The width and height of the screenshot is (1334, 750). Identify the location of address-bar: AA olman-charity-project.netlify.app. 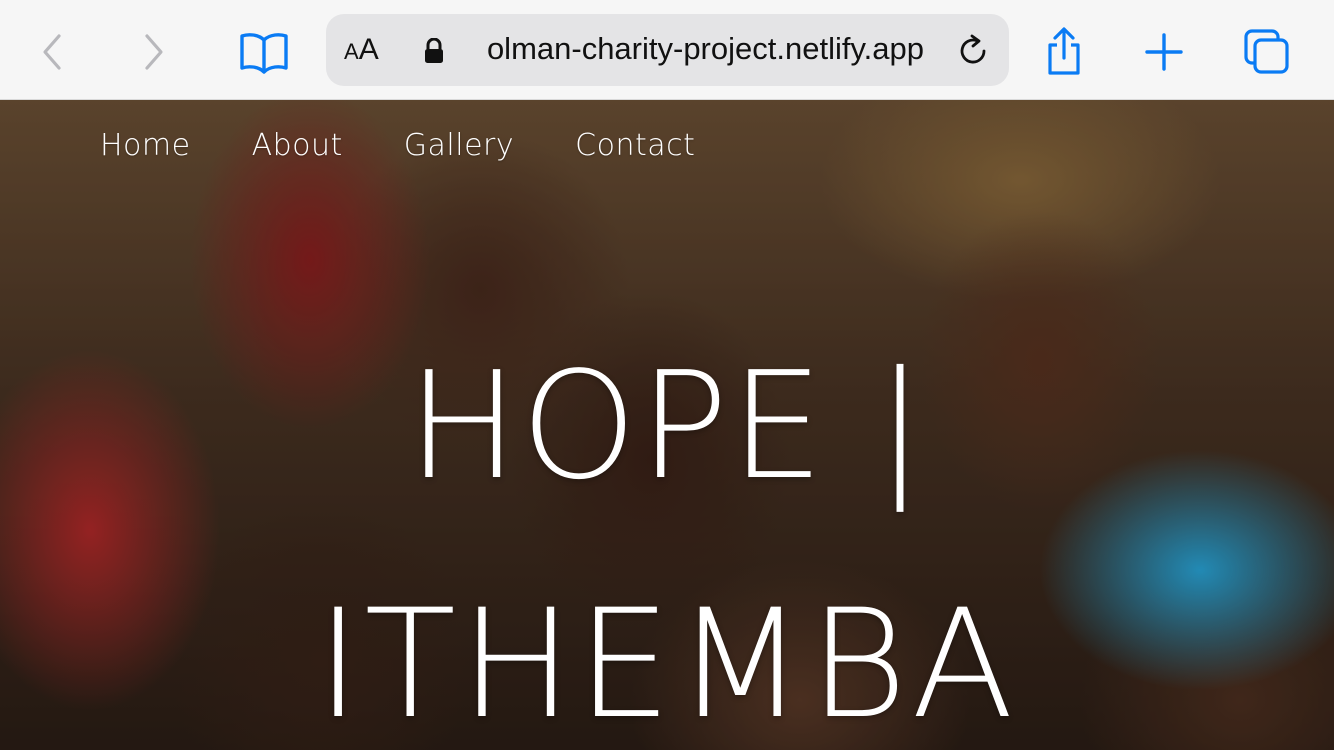
(667, 50).